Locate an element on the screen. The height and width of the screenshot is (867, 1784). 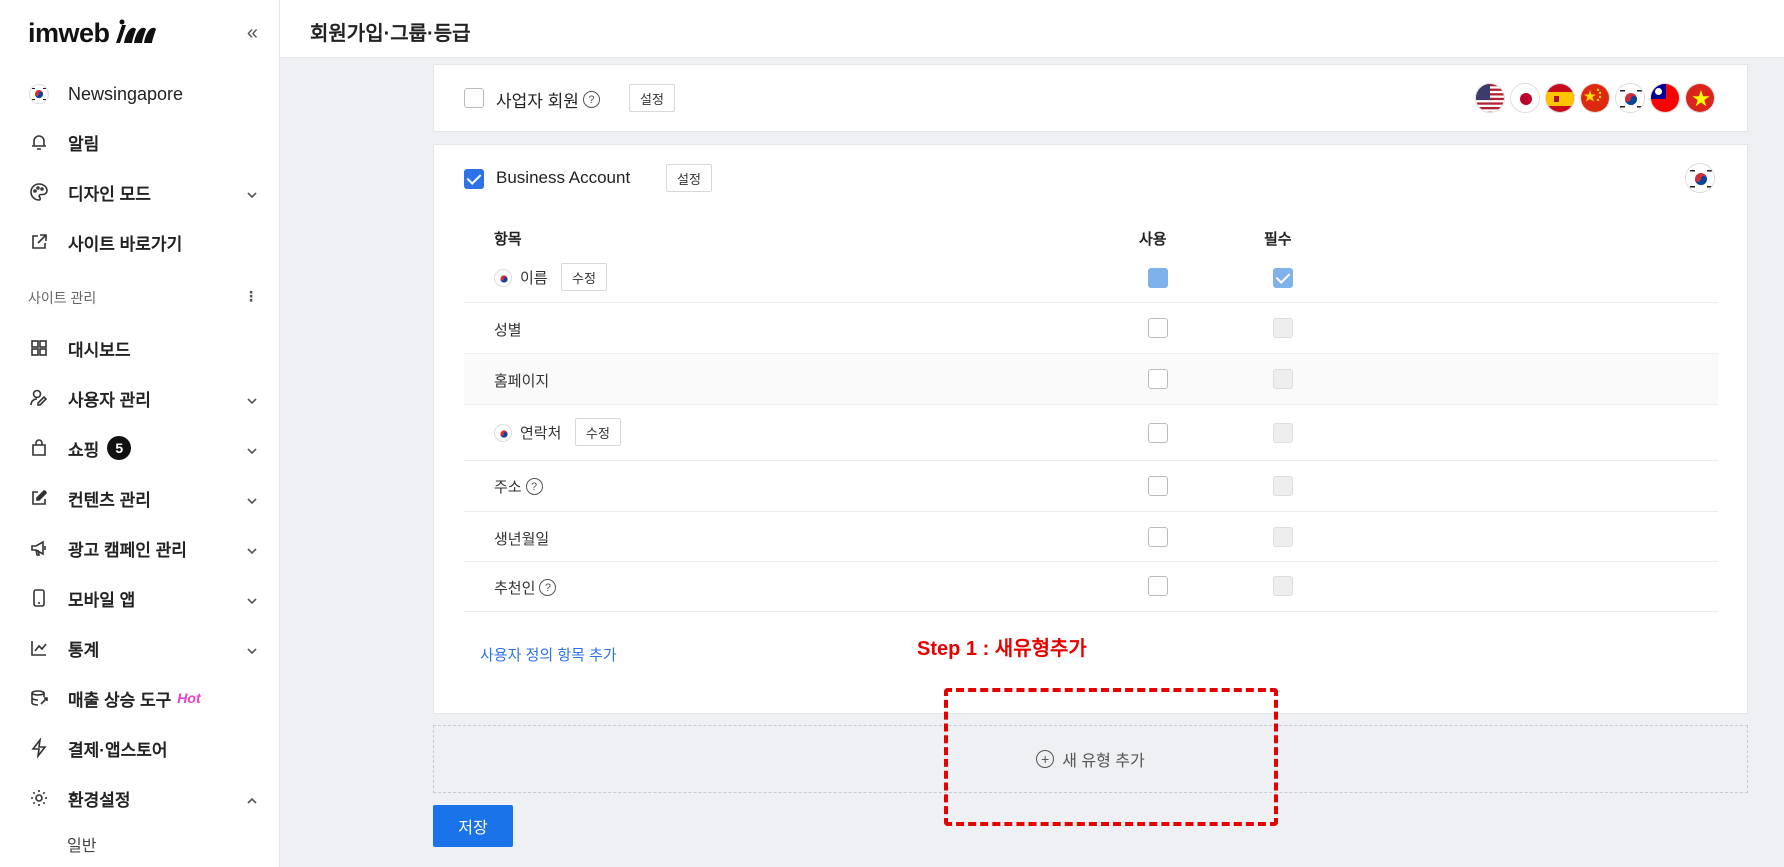
field-name: 홈페이지 is located at coordinates (522, 381).